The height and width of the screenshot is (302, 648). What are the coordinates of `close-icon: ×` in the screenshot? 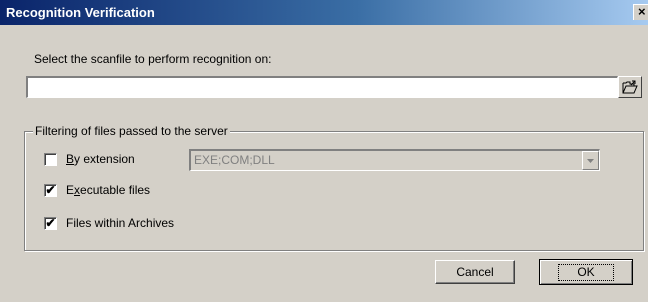 It's located at (642, 11).